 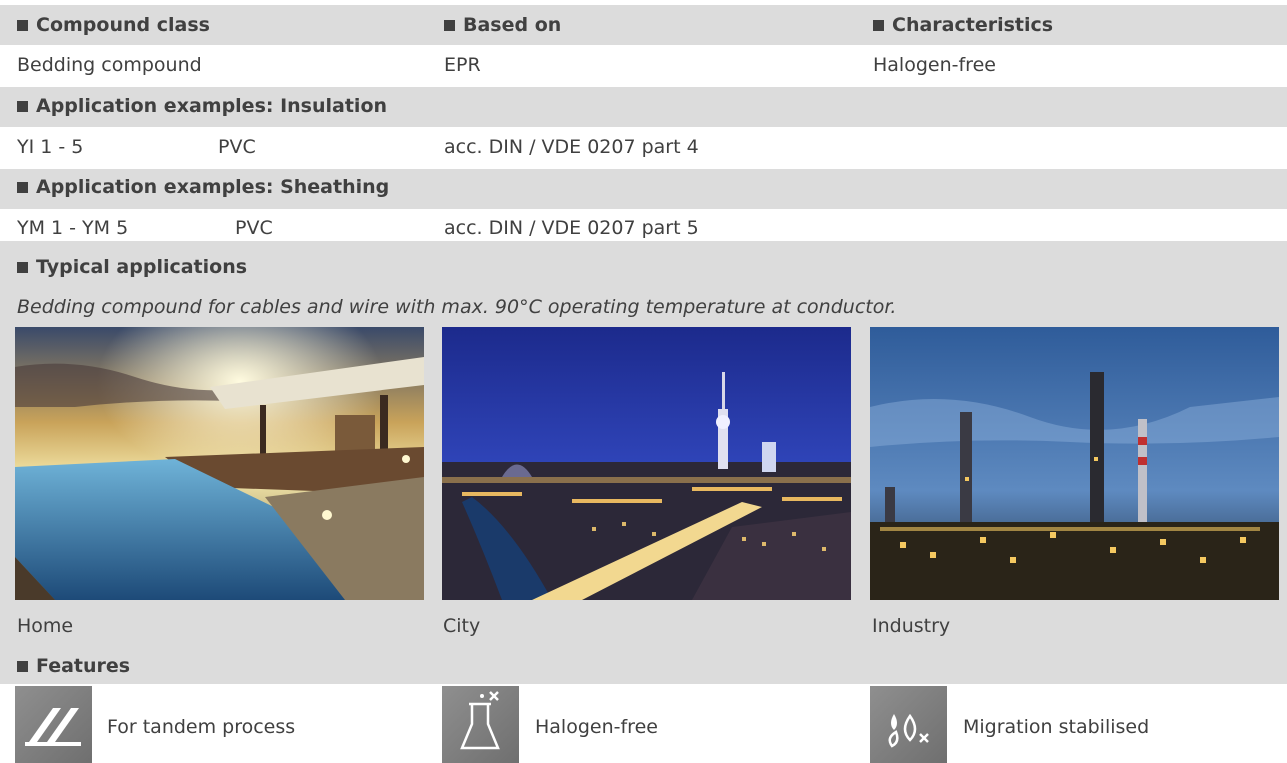 I want to click on insulation-type: YI 1 - 5, so click(x=50, y=147).